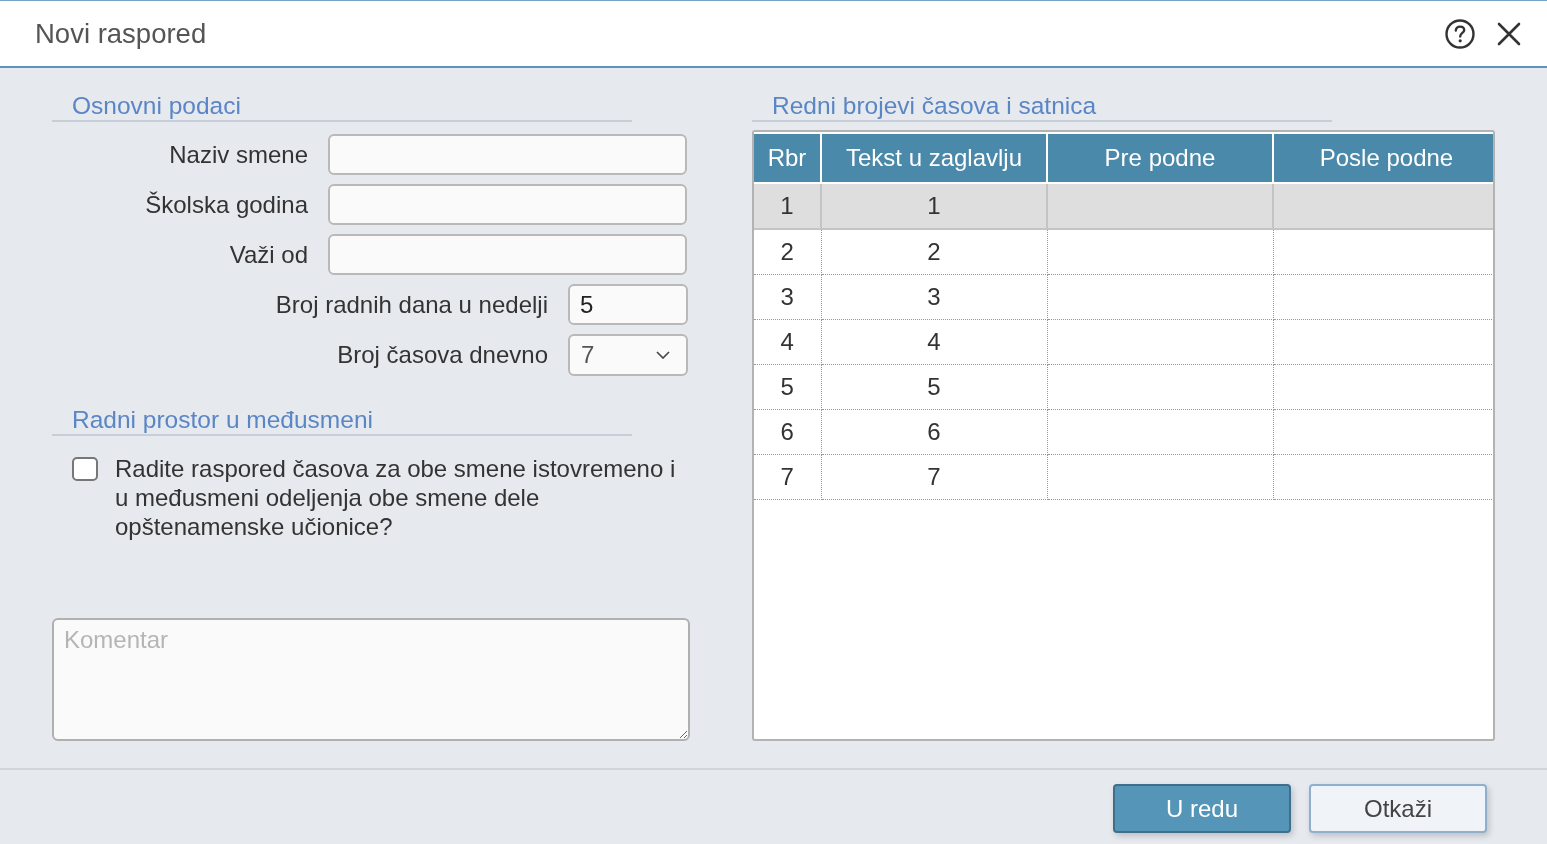 This screenshot has width=1547, height=844. What do you see at coordinates (1123, 297) in the screenshot?
I see `table-row: 3 3` at bounding box center [1123, 297].